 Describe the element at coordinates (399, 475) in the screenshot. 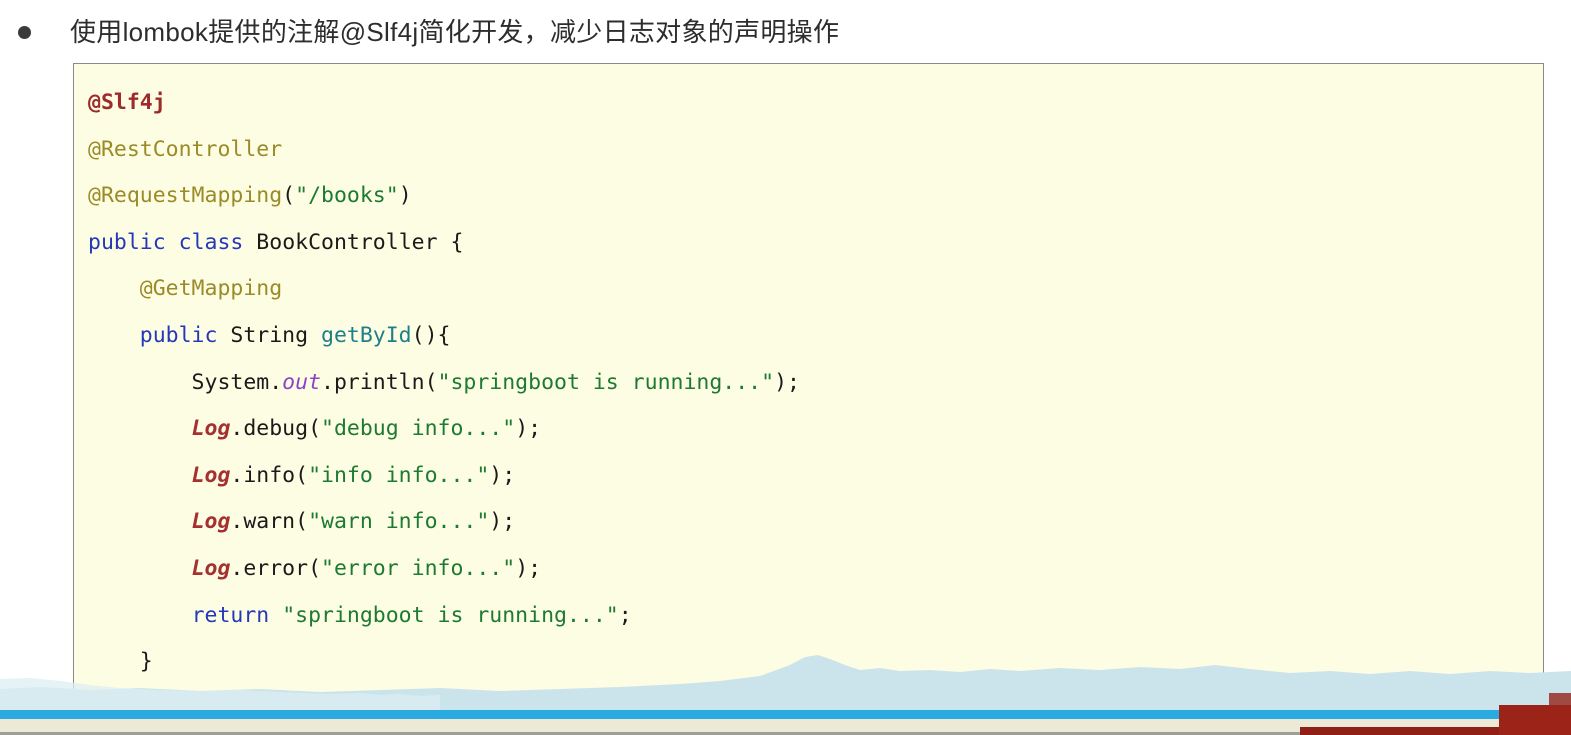

I see `code-token: "info info..."` at that location.